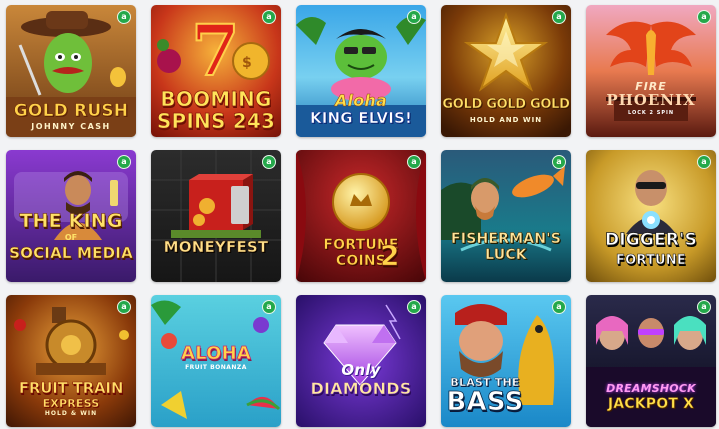 The height and width of the screenshot is (429, 719). What do you see at coordinates (651, 240) in the screenshot?
I see `game-title: DIGGER'S` at bounding box center [651, 240].